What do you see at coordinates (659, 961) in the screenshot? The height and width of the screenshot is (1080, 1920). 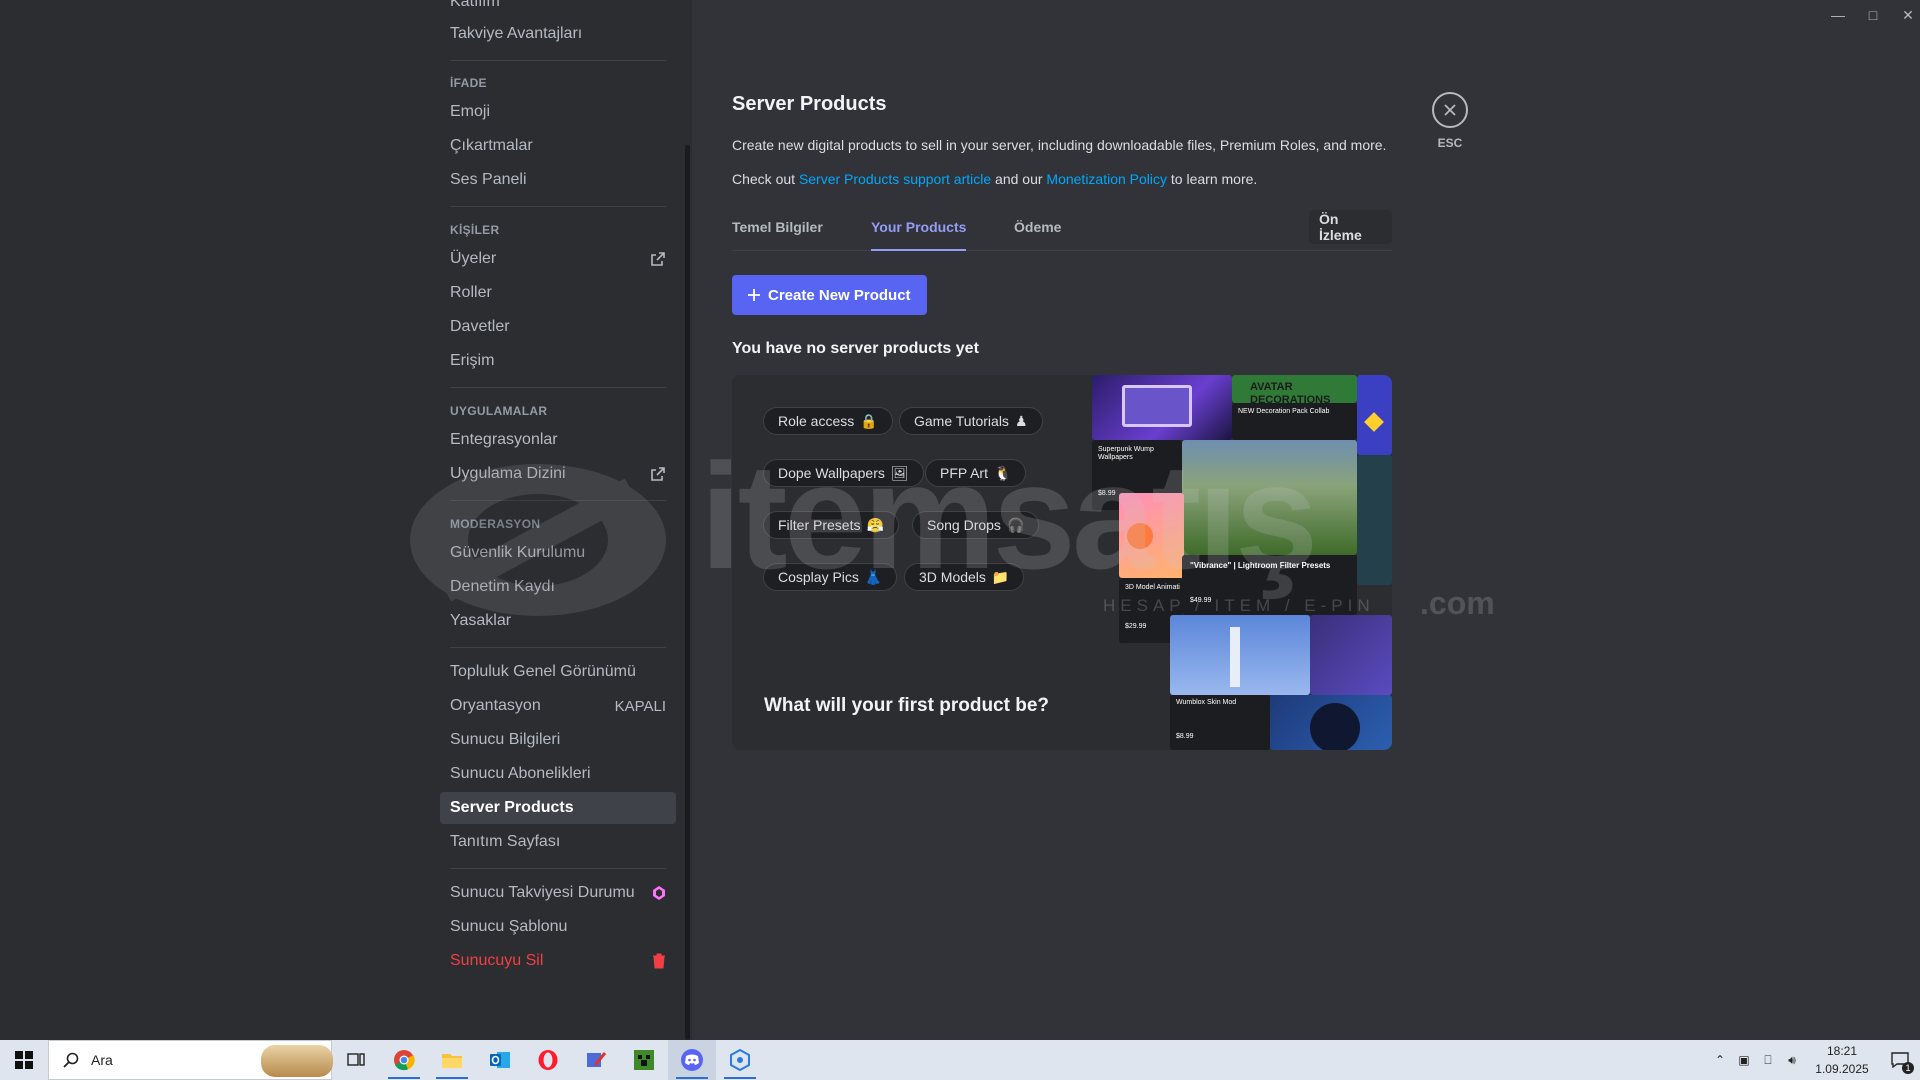 I see `trash-icon` at bounding box center [659, 961].